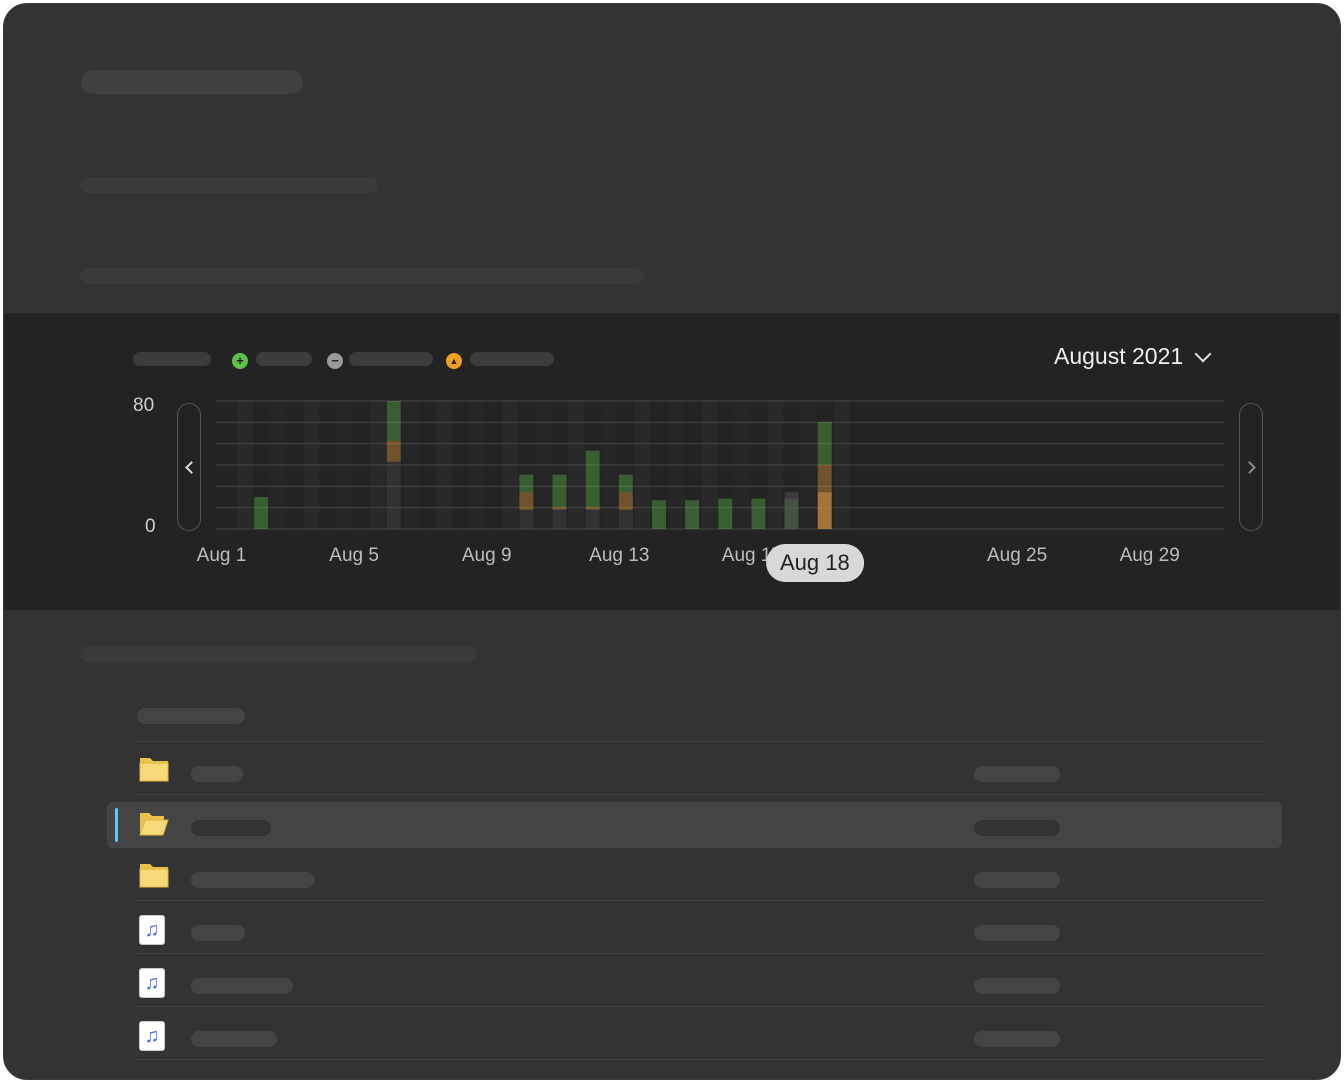 This screenshot has height=1083, width=1344. Describe the element at coordinates (1149, 555) in the screenshot. I see `x-tick-label: Aug 29` at that location.